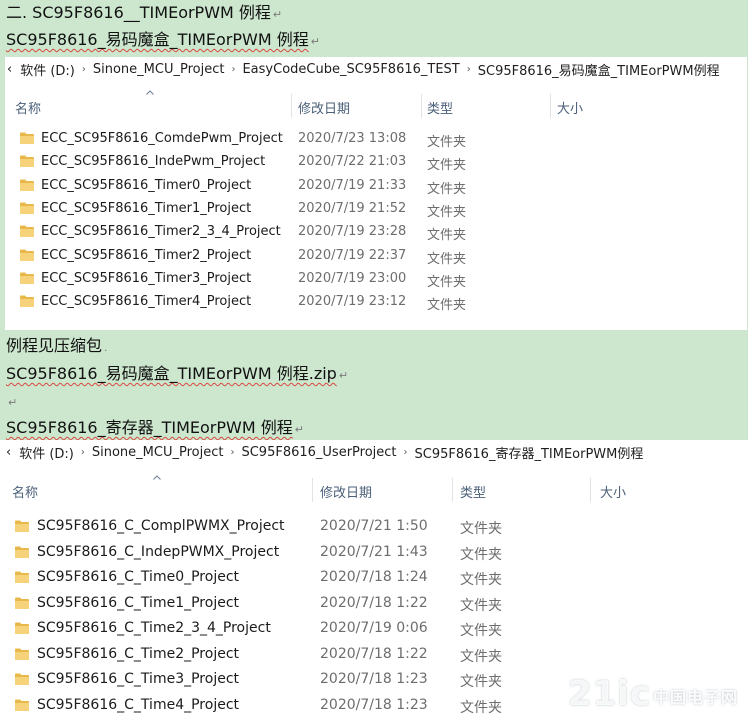 This screenshot has height=720, width=748. I want to click on doc-heading-text: SC95F8616_寄存器_TIMEorPWM 例程, so click(149, 427).